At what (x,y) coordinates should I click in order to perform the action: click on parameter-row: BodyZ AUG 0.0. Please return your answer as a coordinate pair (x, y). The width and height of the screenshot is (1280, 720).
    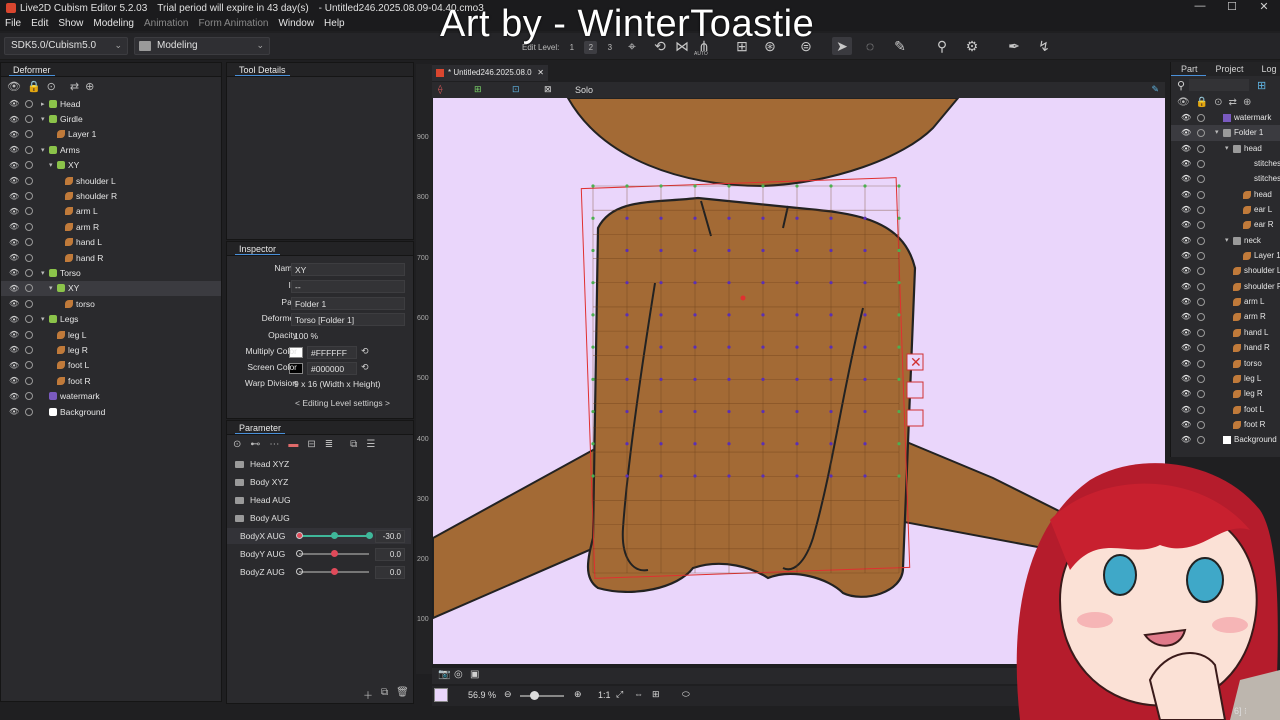
    Looking at the image, I should click on (319, 572).